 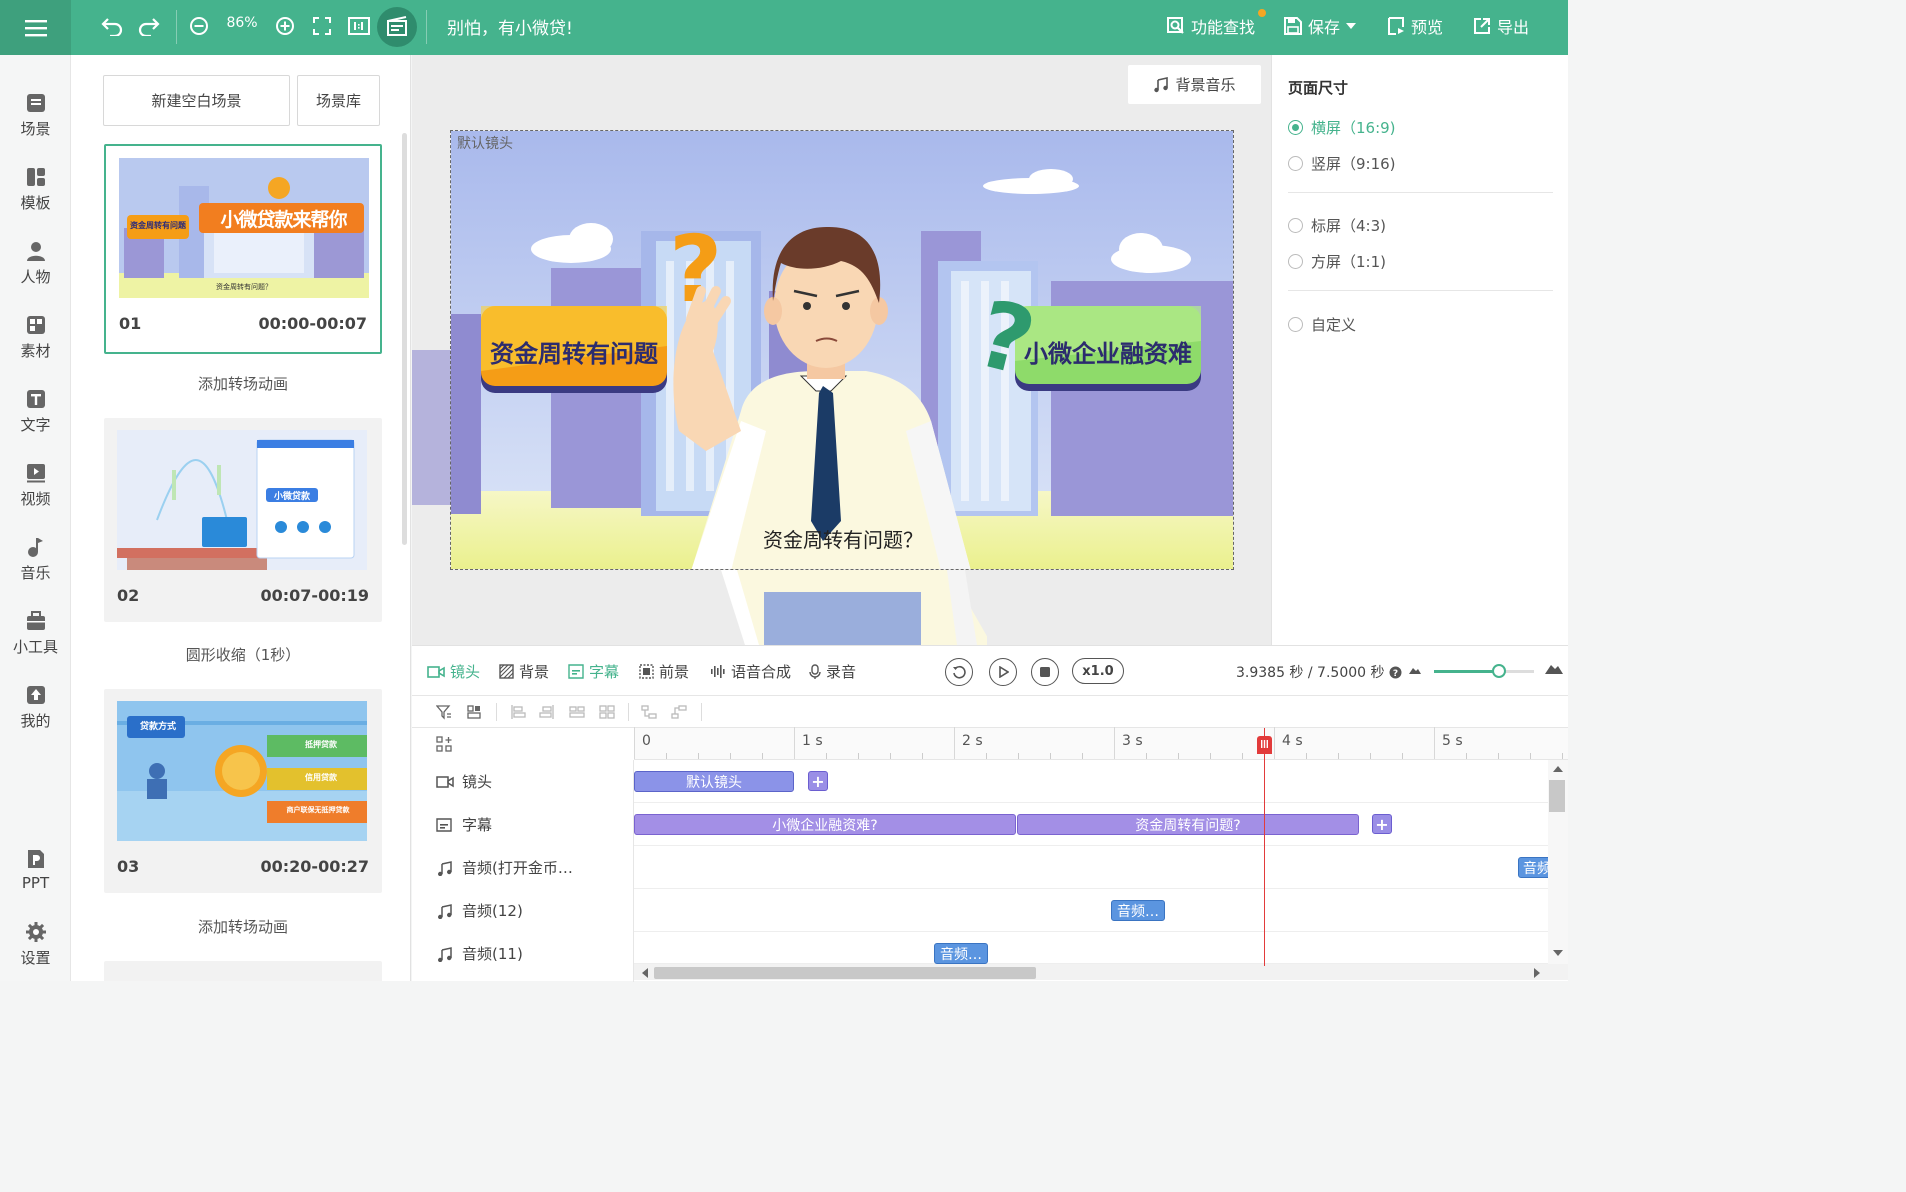 What do you see at coordinates (112, 26) in the screenshot?
I see `undo-button` at bounding box center [112, 26].